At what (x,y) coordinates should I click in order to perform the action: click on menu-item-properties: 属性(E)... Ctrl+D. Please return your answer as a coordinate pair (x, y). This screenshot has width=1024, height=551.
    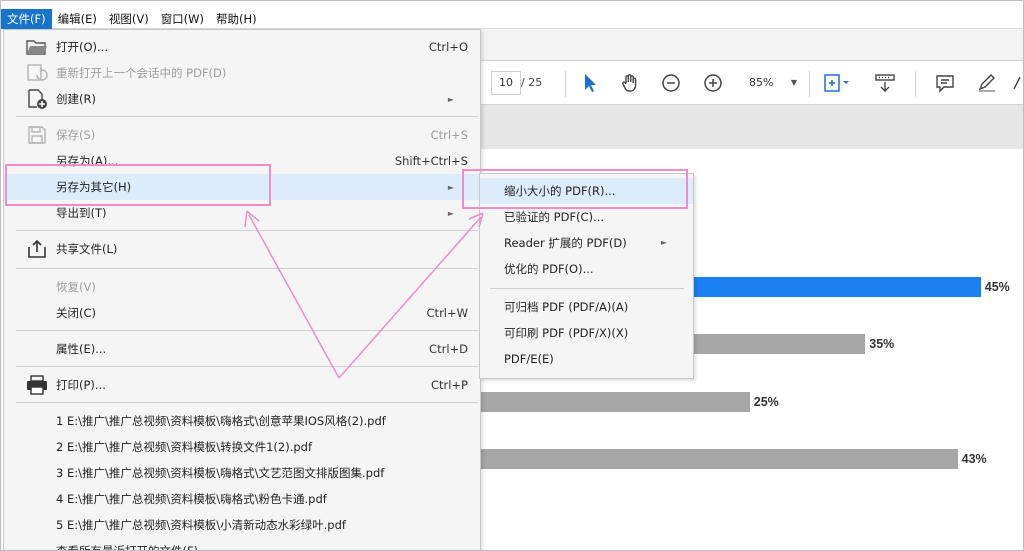
    Looking at the image, I should click on (242, 349).